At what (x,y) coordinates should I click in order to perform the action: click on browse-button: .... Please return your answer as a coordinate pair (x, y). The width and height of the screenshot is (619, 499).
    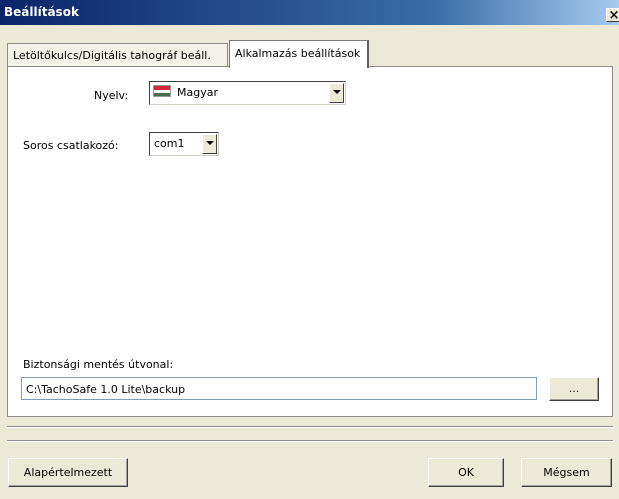
    Looking at the image, I should click on (574, 389).